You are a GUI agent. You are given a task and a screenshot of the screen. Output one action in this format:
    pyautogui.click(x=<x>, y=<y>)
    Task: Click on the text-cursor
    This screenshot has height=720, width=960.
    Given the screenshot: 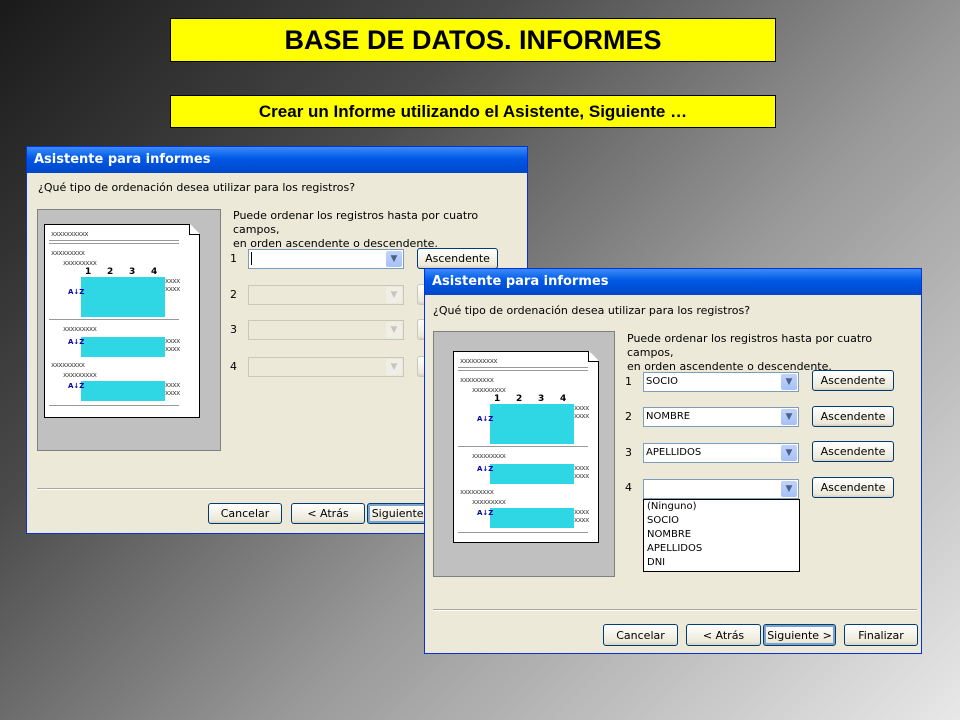 What is the action you would take?
    pyautogui.click(x=251, y=258)
    